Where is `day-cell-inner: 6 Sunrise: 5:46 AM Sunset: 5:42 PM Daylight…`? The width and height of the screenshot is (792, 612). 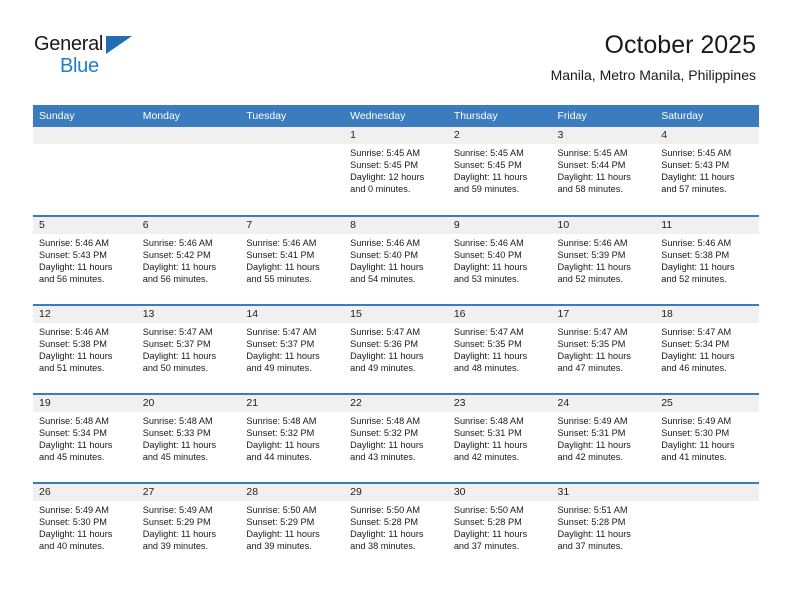 day-cell-inner: 6 Sunrise: 5:46 AM Sunset: 5:42 PM Daylight… is located at coordinates (188, 260).